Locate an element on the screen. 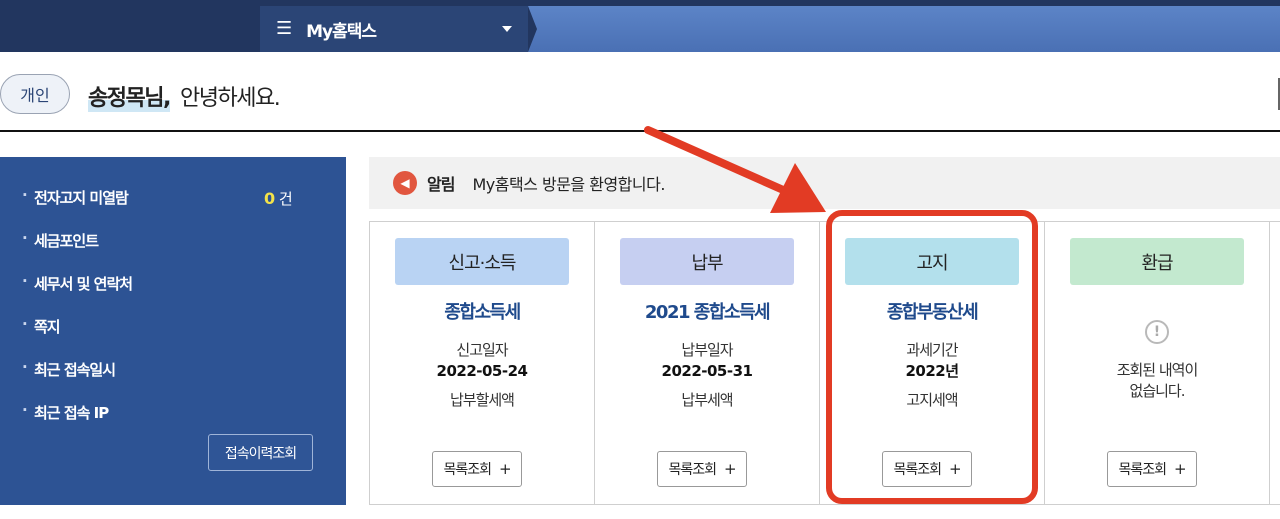  card-refund: 환급 ! 조회된 내역이 없습니다. 목록조회 + is located at coordinates (1157, 363).